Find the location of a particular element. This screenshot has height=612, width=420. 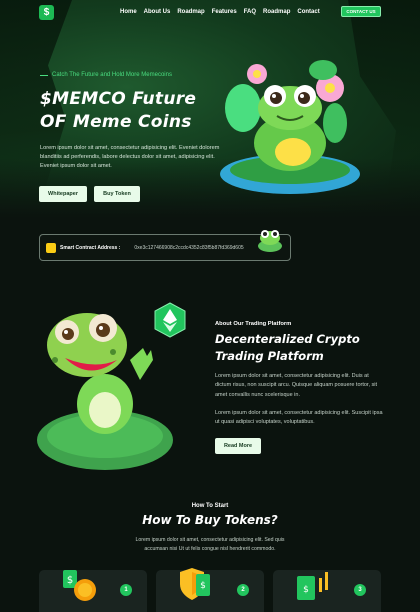

shield-money-icon: $ is located at coordinates (195, 584).